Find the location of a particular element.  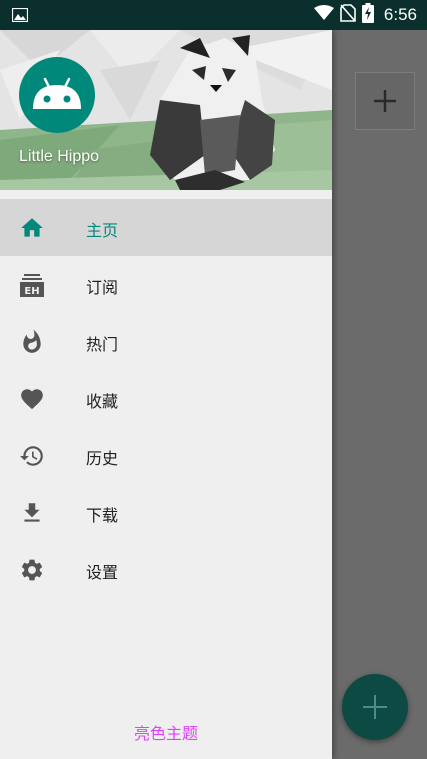

menu-item-label: 下载 is located at coordinates (102, 515).